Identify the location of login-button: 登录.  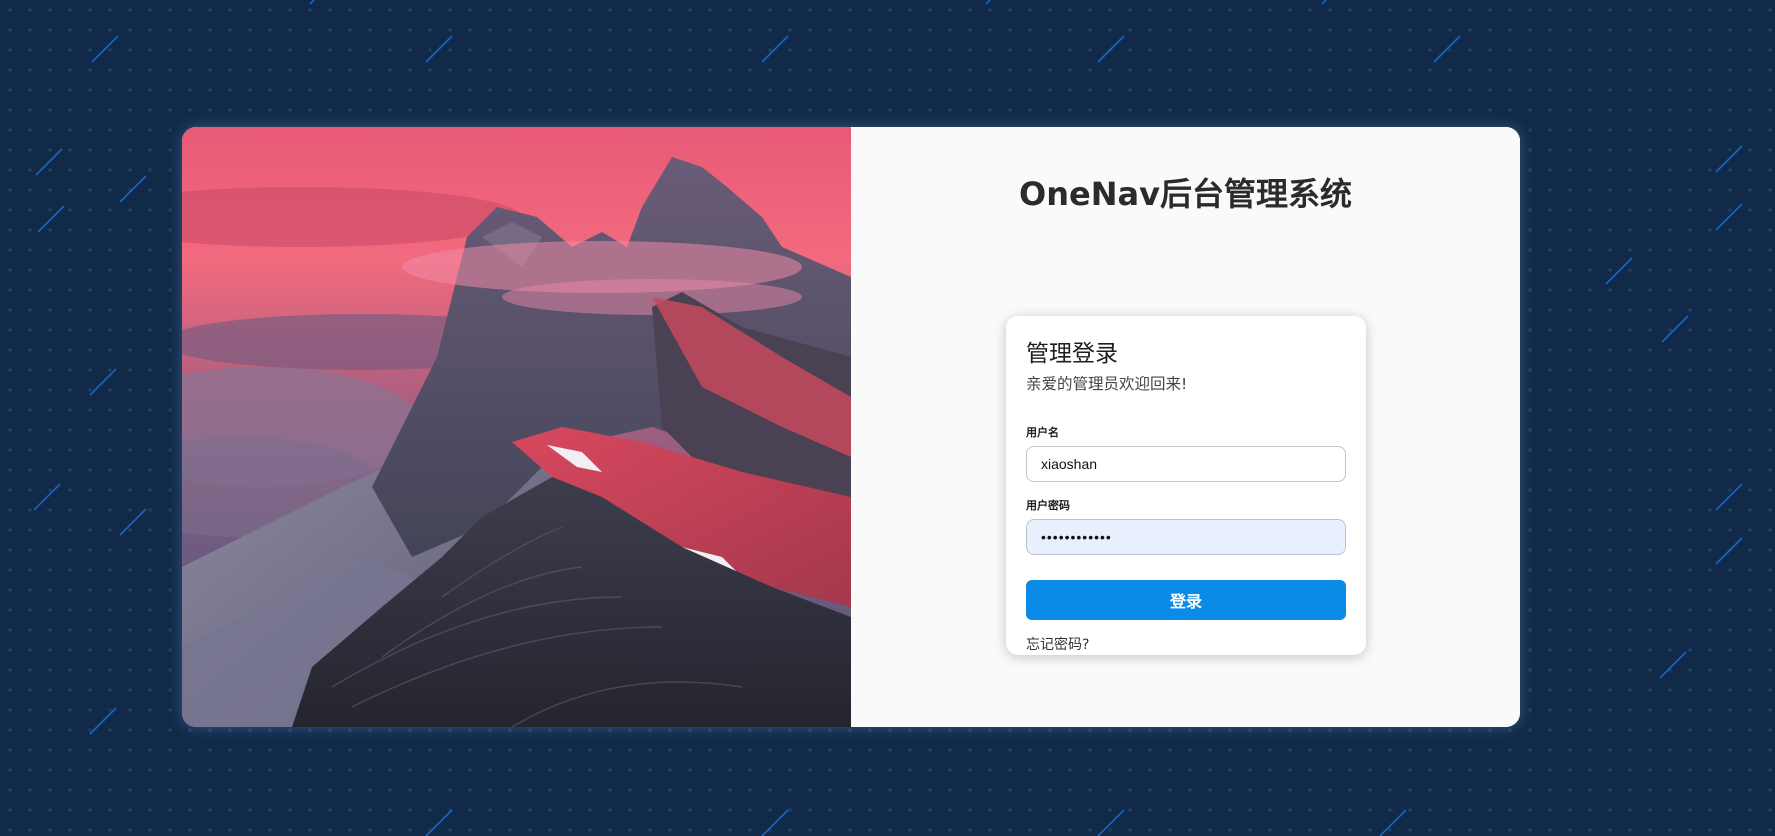
(1186, 600).